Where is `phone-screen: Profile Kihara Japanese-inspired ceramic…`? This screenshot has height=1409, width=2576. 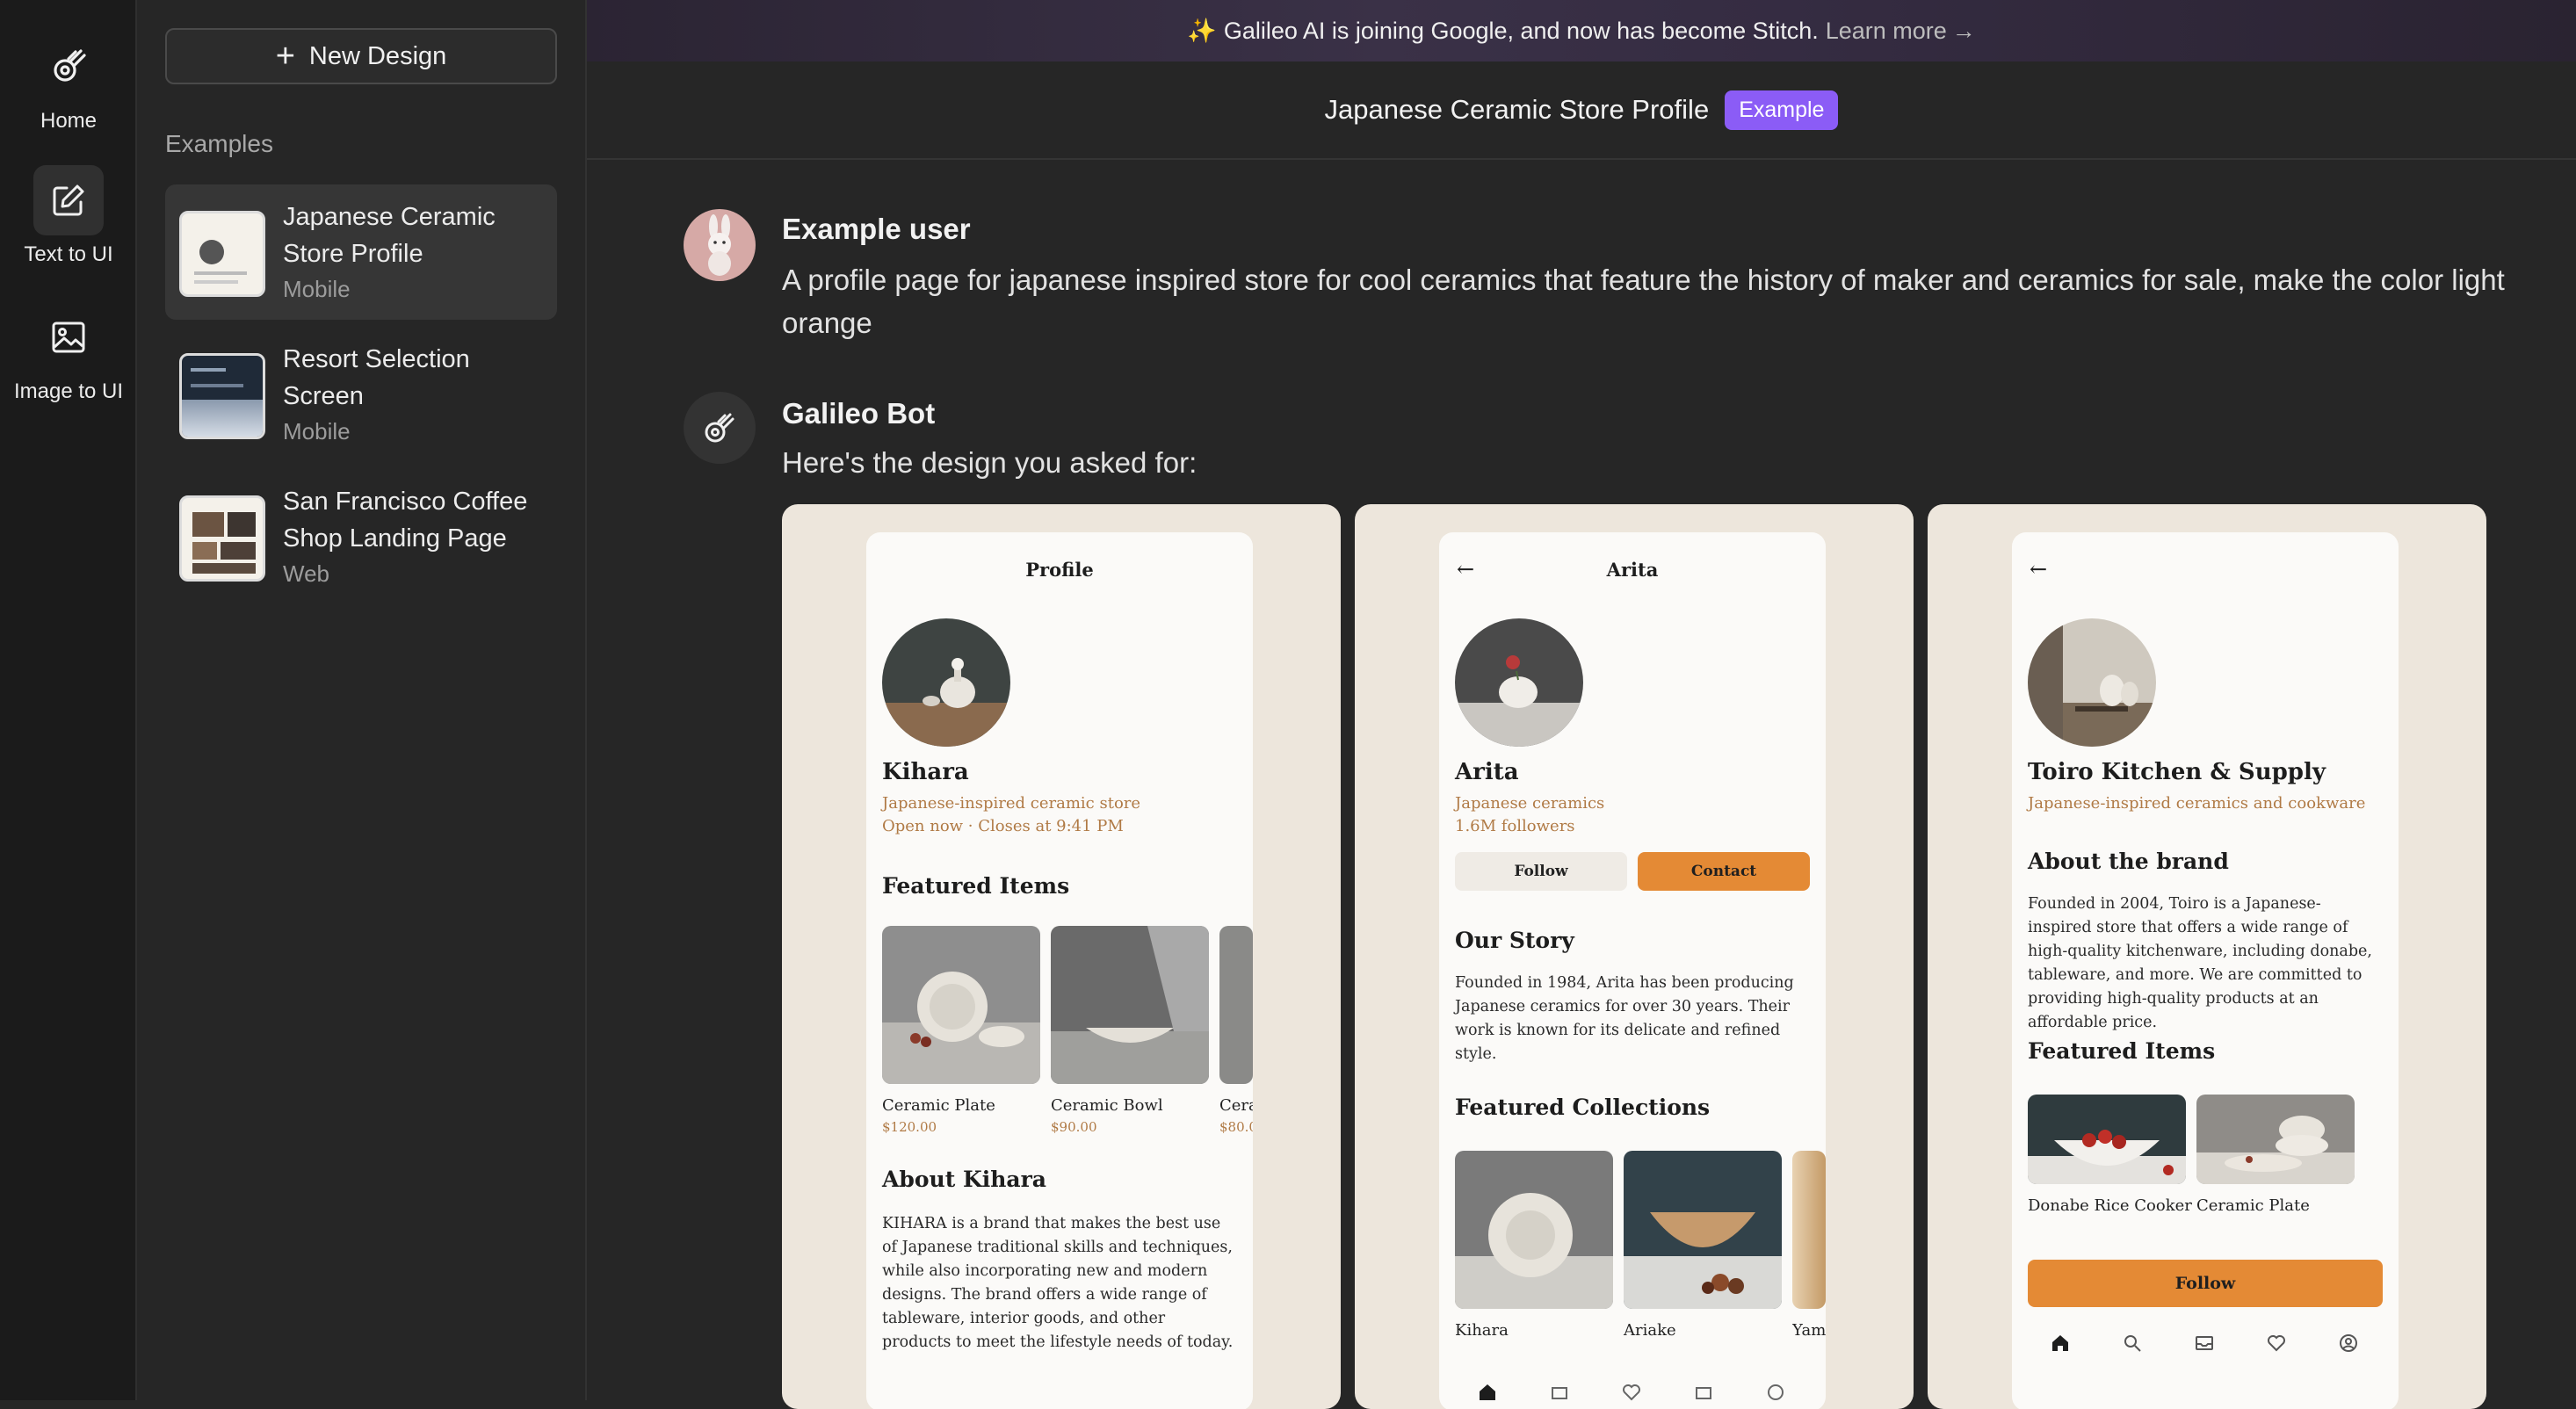
phone-screen: Profile Kihara Japanese-inspired ceramic… is located at coordinates (1059, 970).